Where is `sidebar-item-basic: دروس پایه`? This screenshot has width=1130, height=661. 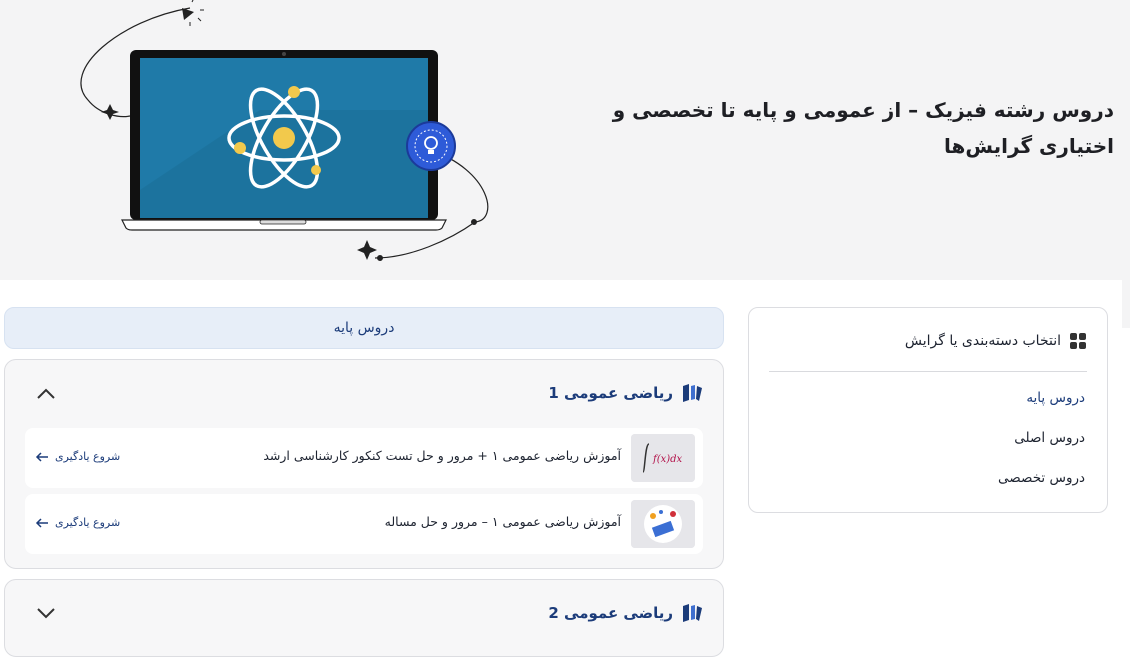 sidebar-item-basic: دروس پایه is located at coordinates (1055, 398).